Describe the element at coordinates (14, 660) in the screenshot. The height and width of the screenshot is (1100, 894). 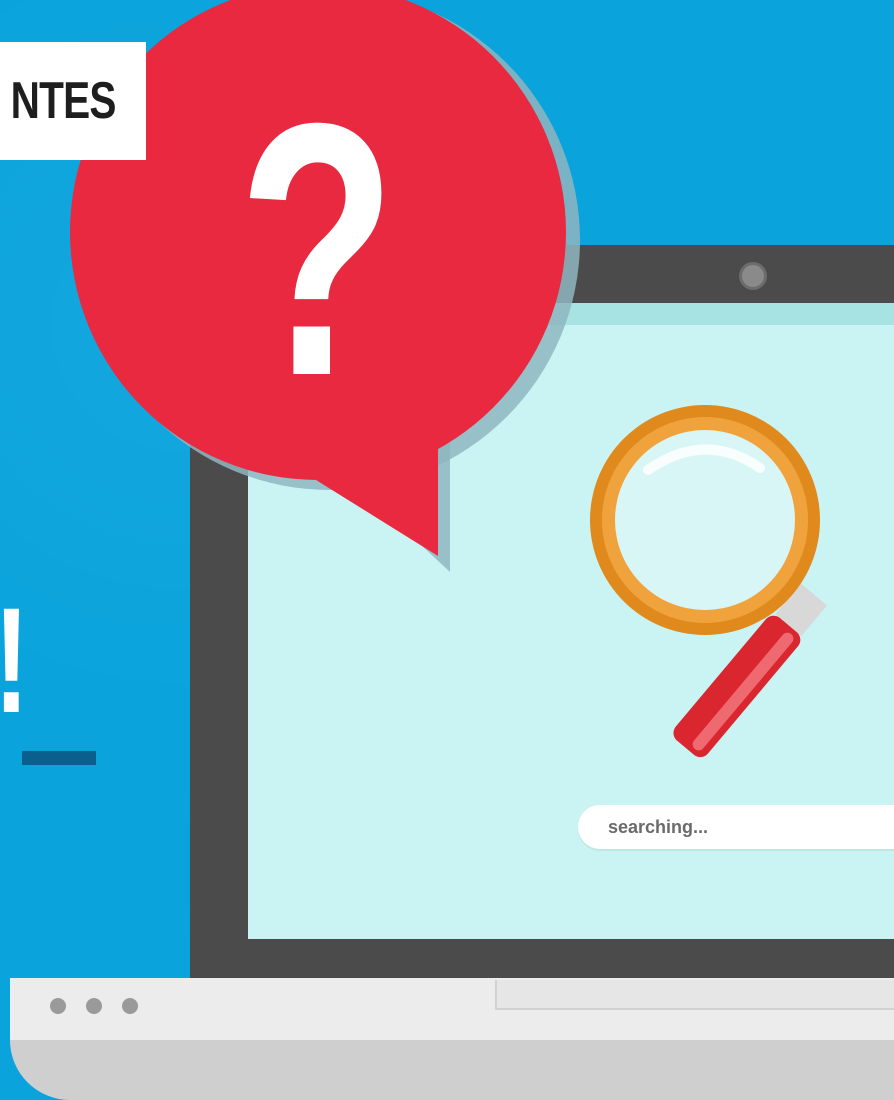
I see `headline-fragment: !` at that location.